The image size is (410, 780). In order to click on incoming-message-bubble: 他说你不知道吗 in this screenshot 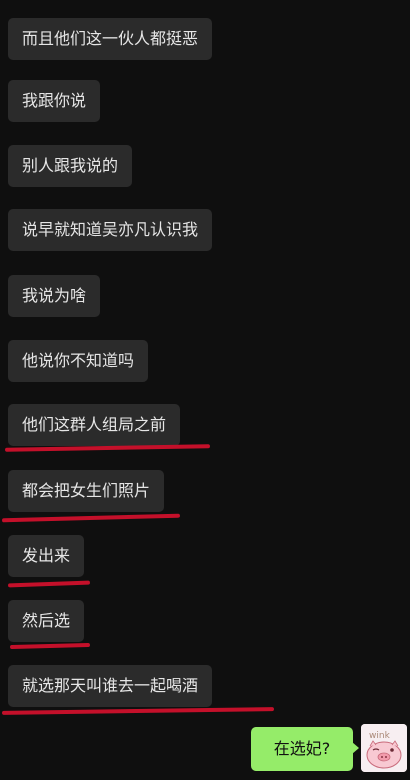, I will do `click(78, 361)`.